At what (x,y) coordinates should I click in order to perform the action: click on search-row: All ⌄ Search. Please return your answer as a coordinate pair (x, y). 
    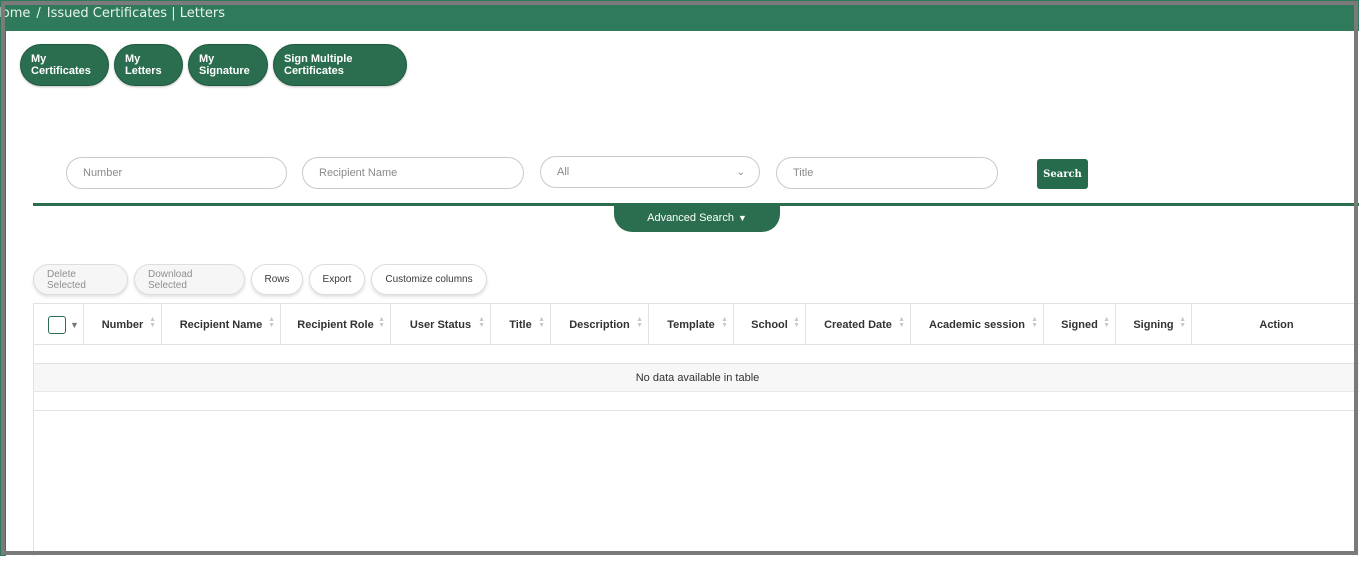
    Looking at the image, I should click on (586, 173).